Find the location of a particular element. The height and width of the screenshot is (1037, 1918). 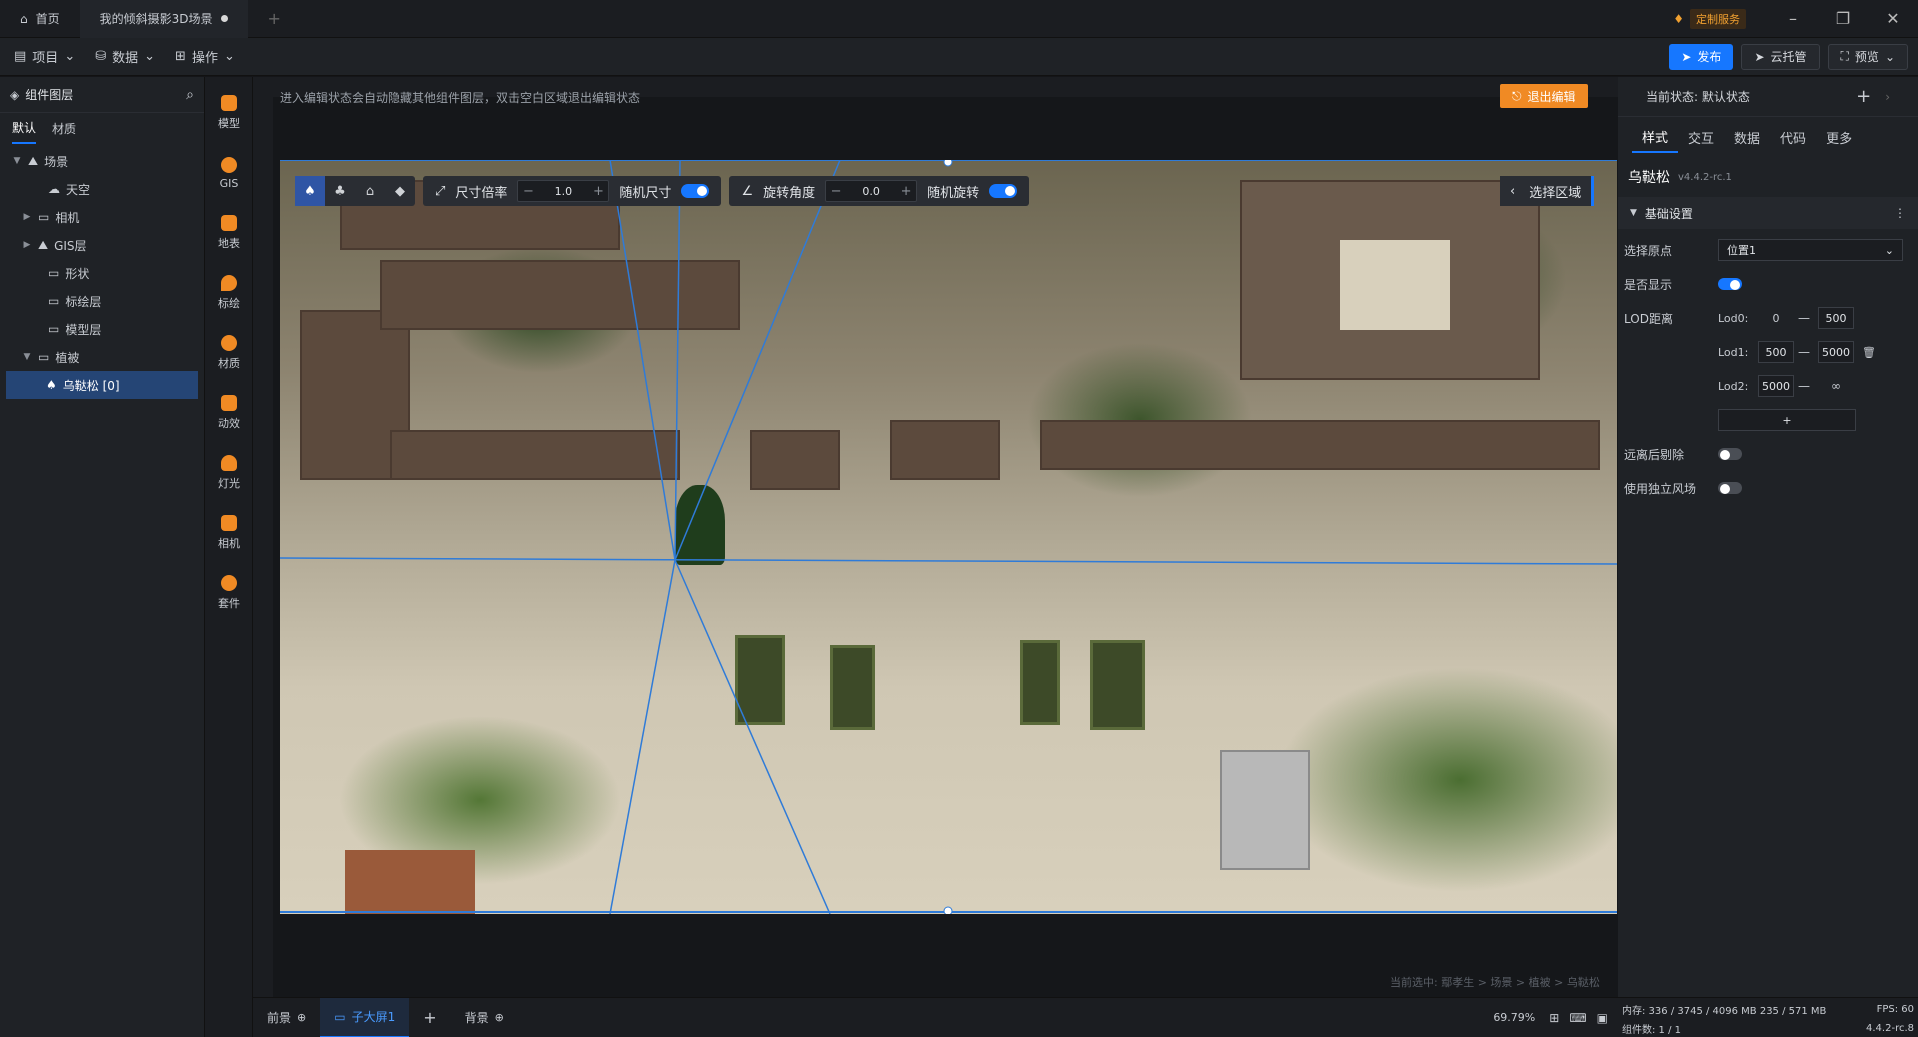

tree-item-camera: ▶ ▭ 相机 is located at coordinates (102, 217).